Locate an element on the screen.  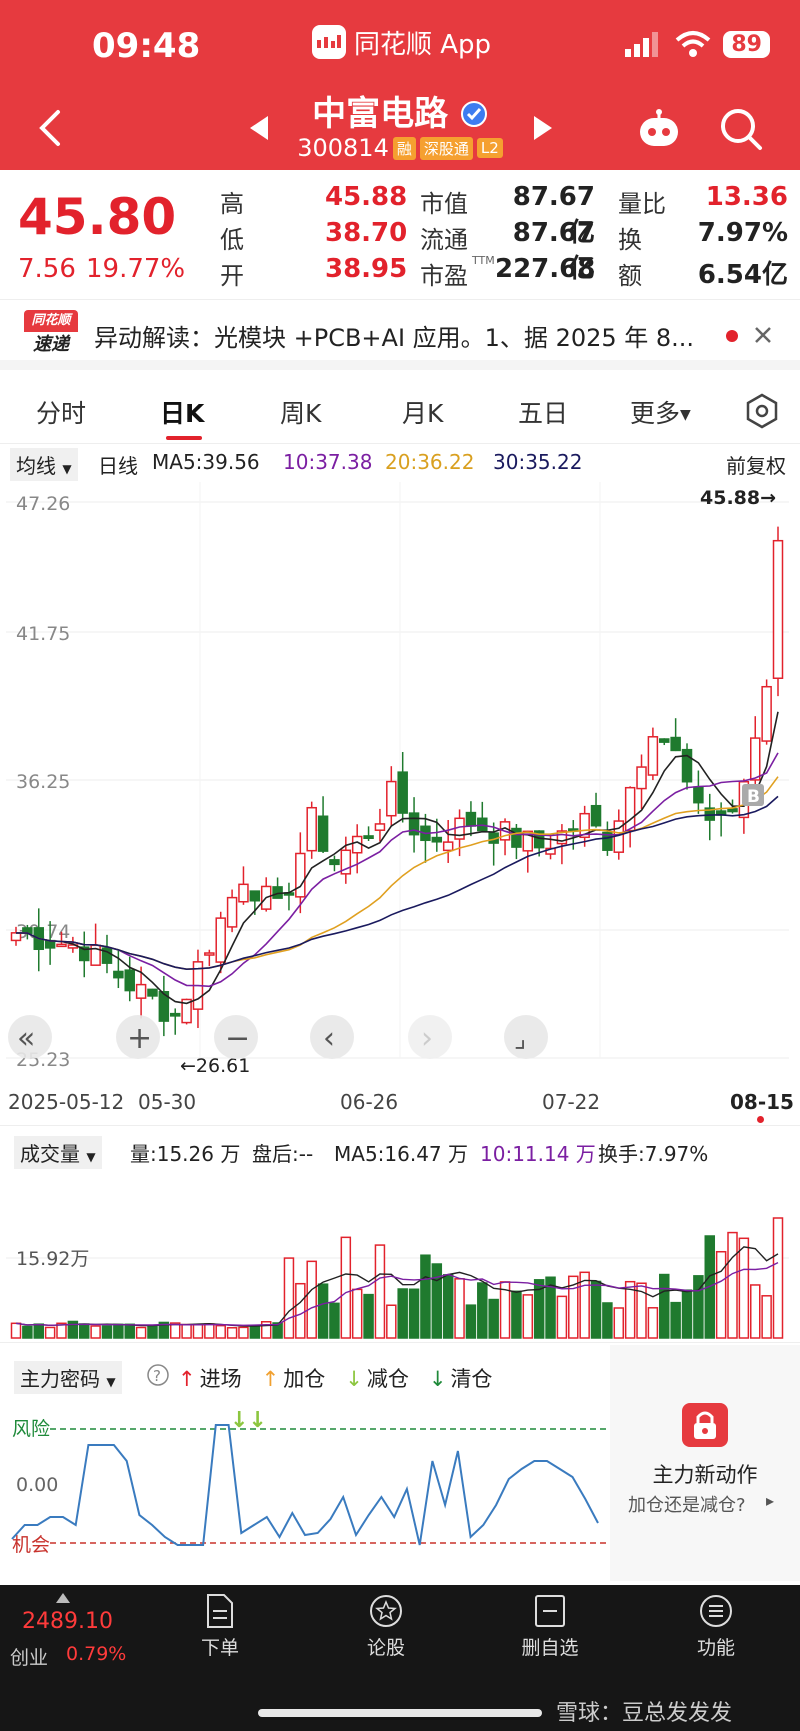
date-label-3: 06-26 is located at coordinates (369, 1102).